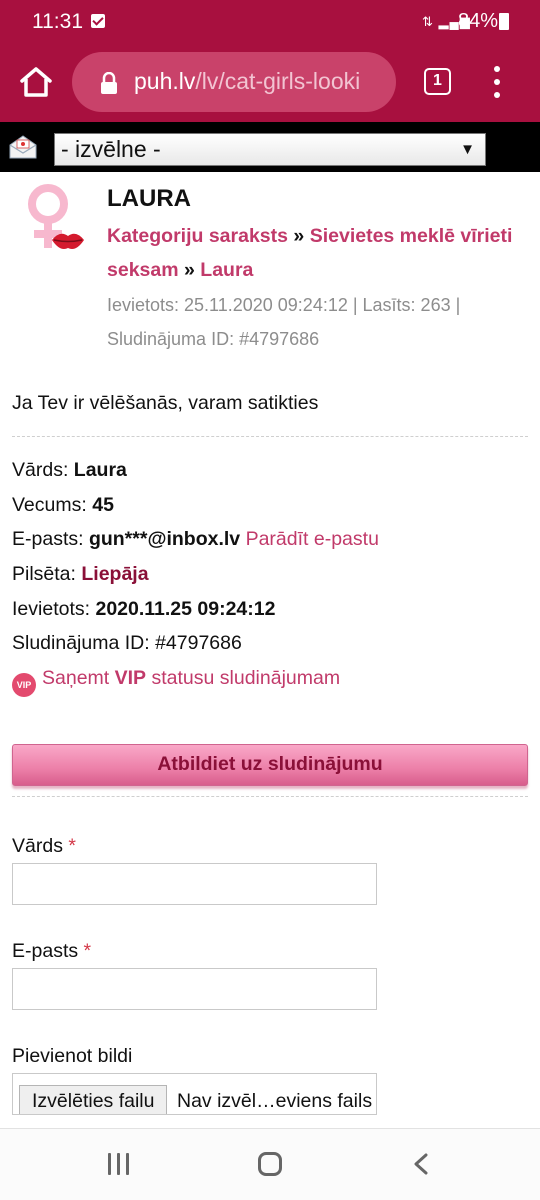 This screenshot has height=1200, width=540. Describe the element at coordinates (23, 147) in the screenshot. I see `mail-icon` at that location.